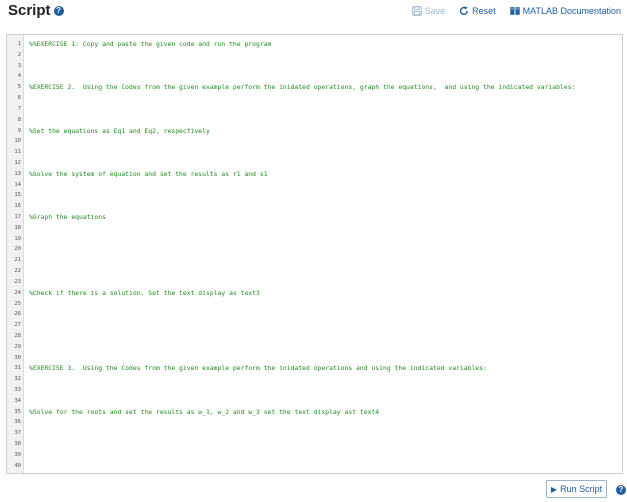 This screenshot has width=627, height=502. I want to click on code-line: 10, so click(314, 141).